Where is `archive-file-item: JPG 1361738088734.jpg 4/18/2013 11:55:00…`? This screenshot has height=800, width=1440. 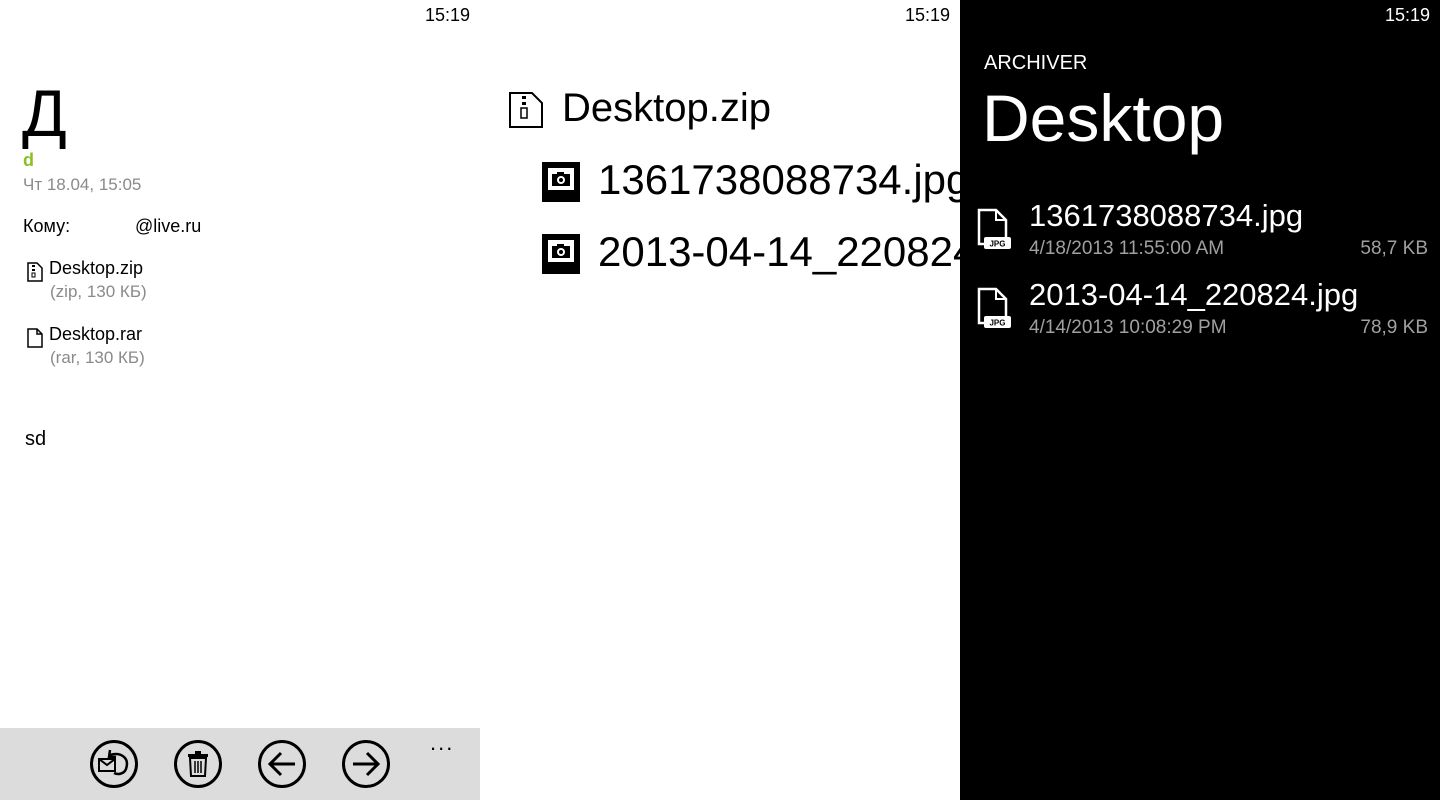 archive-file-item: JPG 1361738088734.jpg 4/18/2013 11:55:00… is located at coordinates (1202, 233).